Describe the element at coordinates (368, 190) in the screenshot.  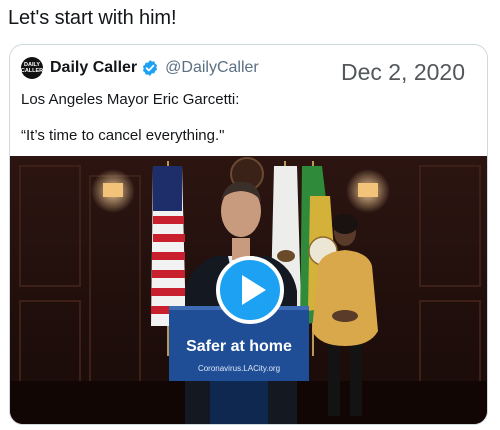
I see `wall-lamp-right-shade` at that location.